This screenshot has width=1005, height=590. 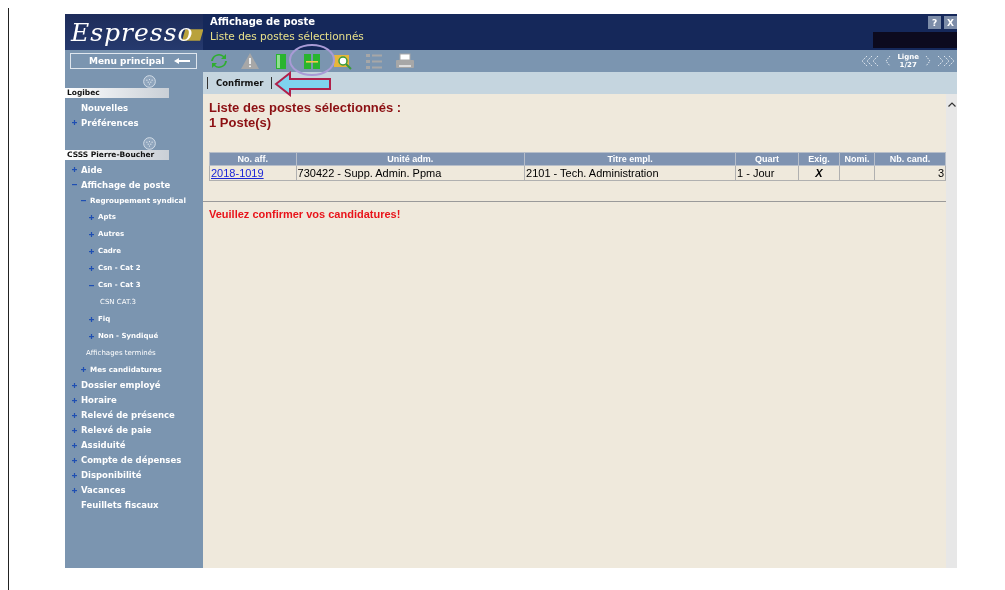 What do you see at coordinates (253, 159) in the screenshot?
I see `column-header: No. aff.` at bounding box center [253, 159].